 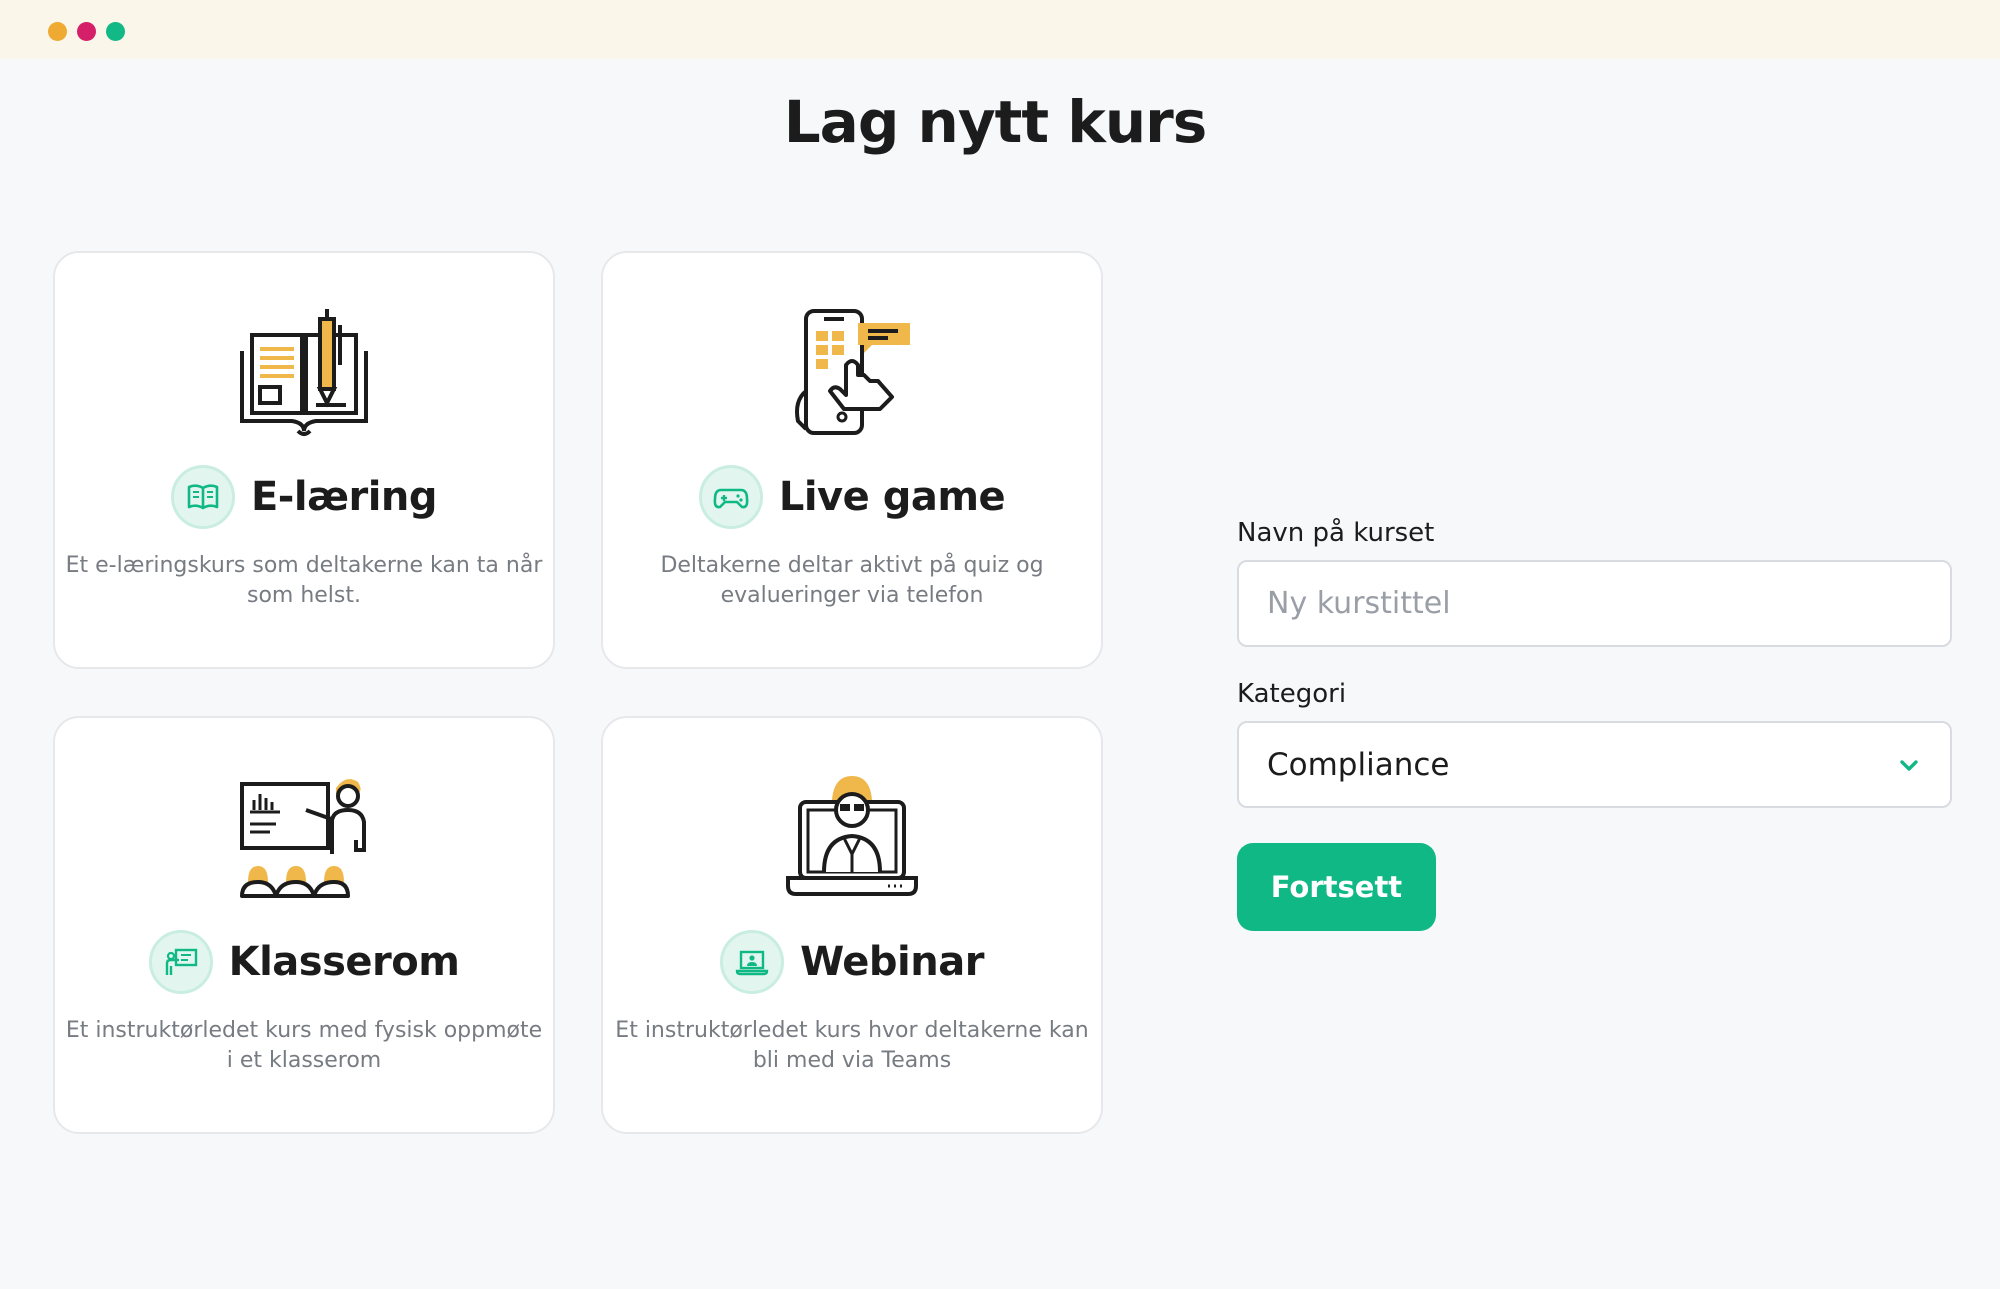 I want to click on card-title: Live game, so click(x=892, y=497).